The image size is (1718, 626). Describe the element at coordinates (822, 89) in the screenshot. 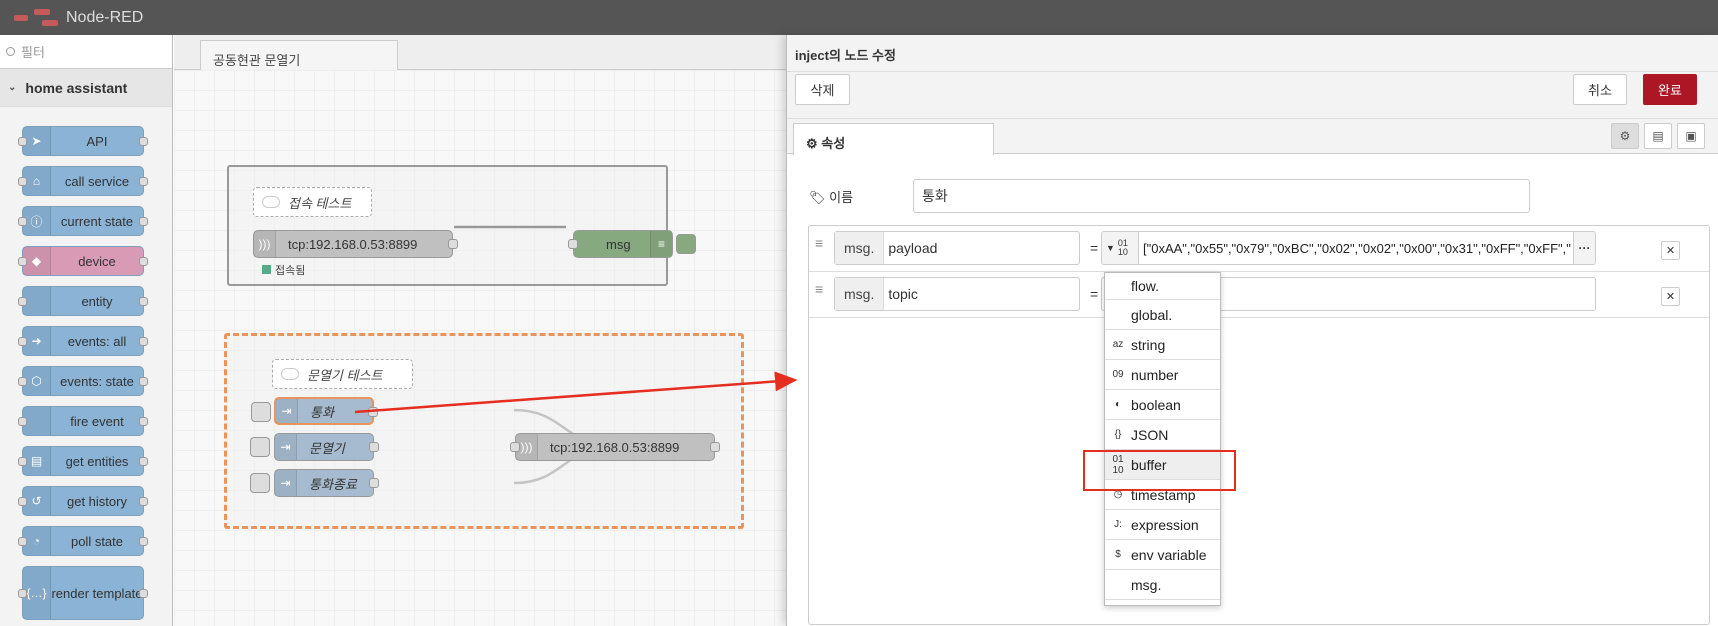

I see `delete-button: 삭제` at that location.